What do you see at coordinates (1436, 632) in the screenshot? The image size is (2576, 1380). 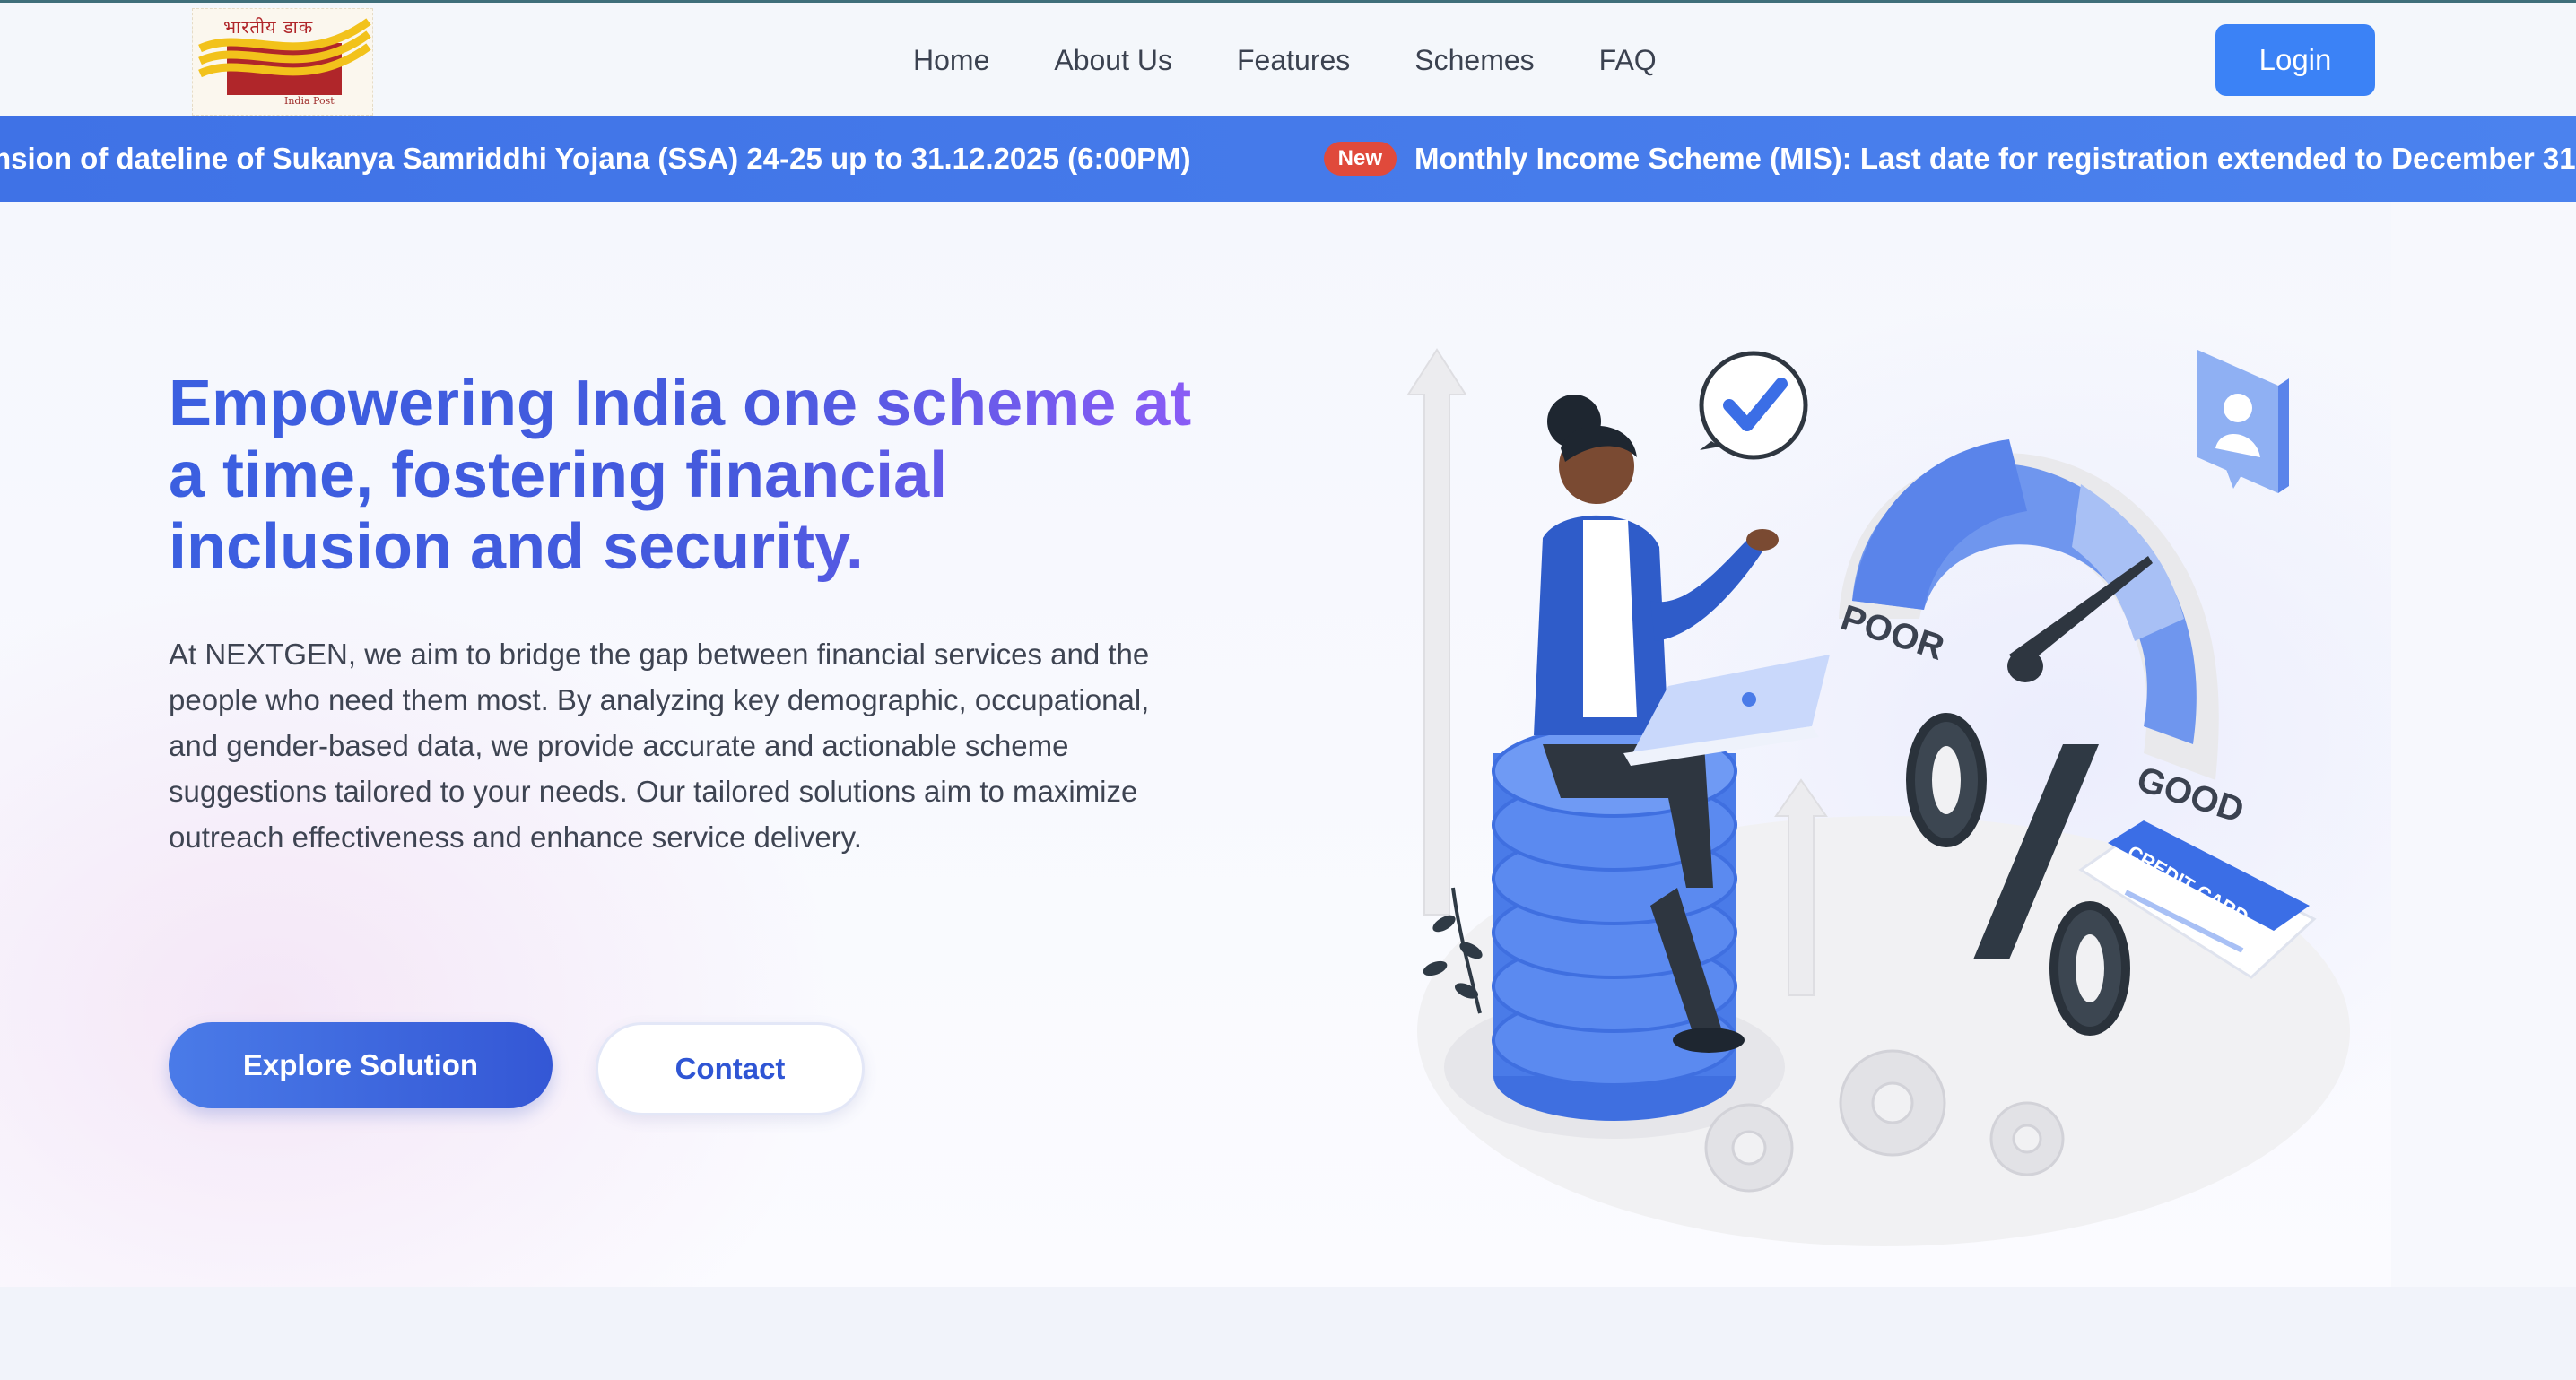 I see `up-arrow-icon` at bounding box center [1436, 632].